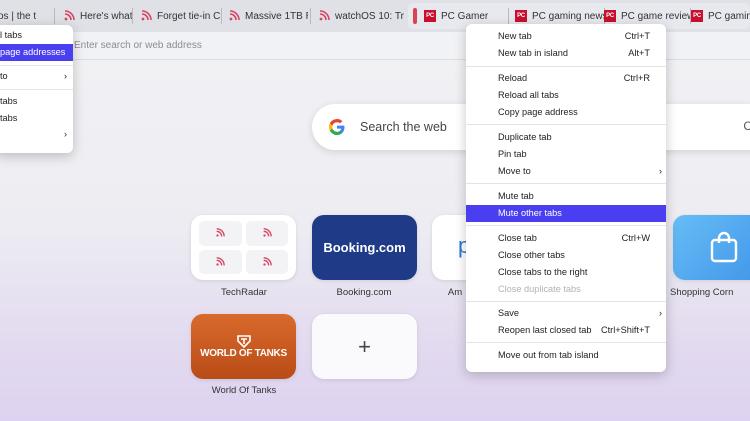 The height and width of the screenshot is (421, 750). I want to click on add-speed-dial-button: +, so click(364, 346).